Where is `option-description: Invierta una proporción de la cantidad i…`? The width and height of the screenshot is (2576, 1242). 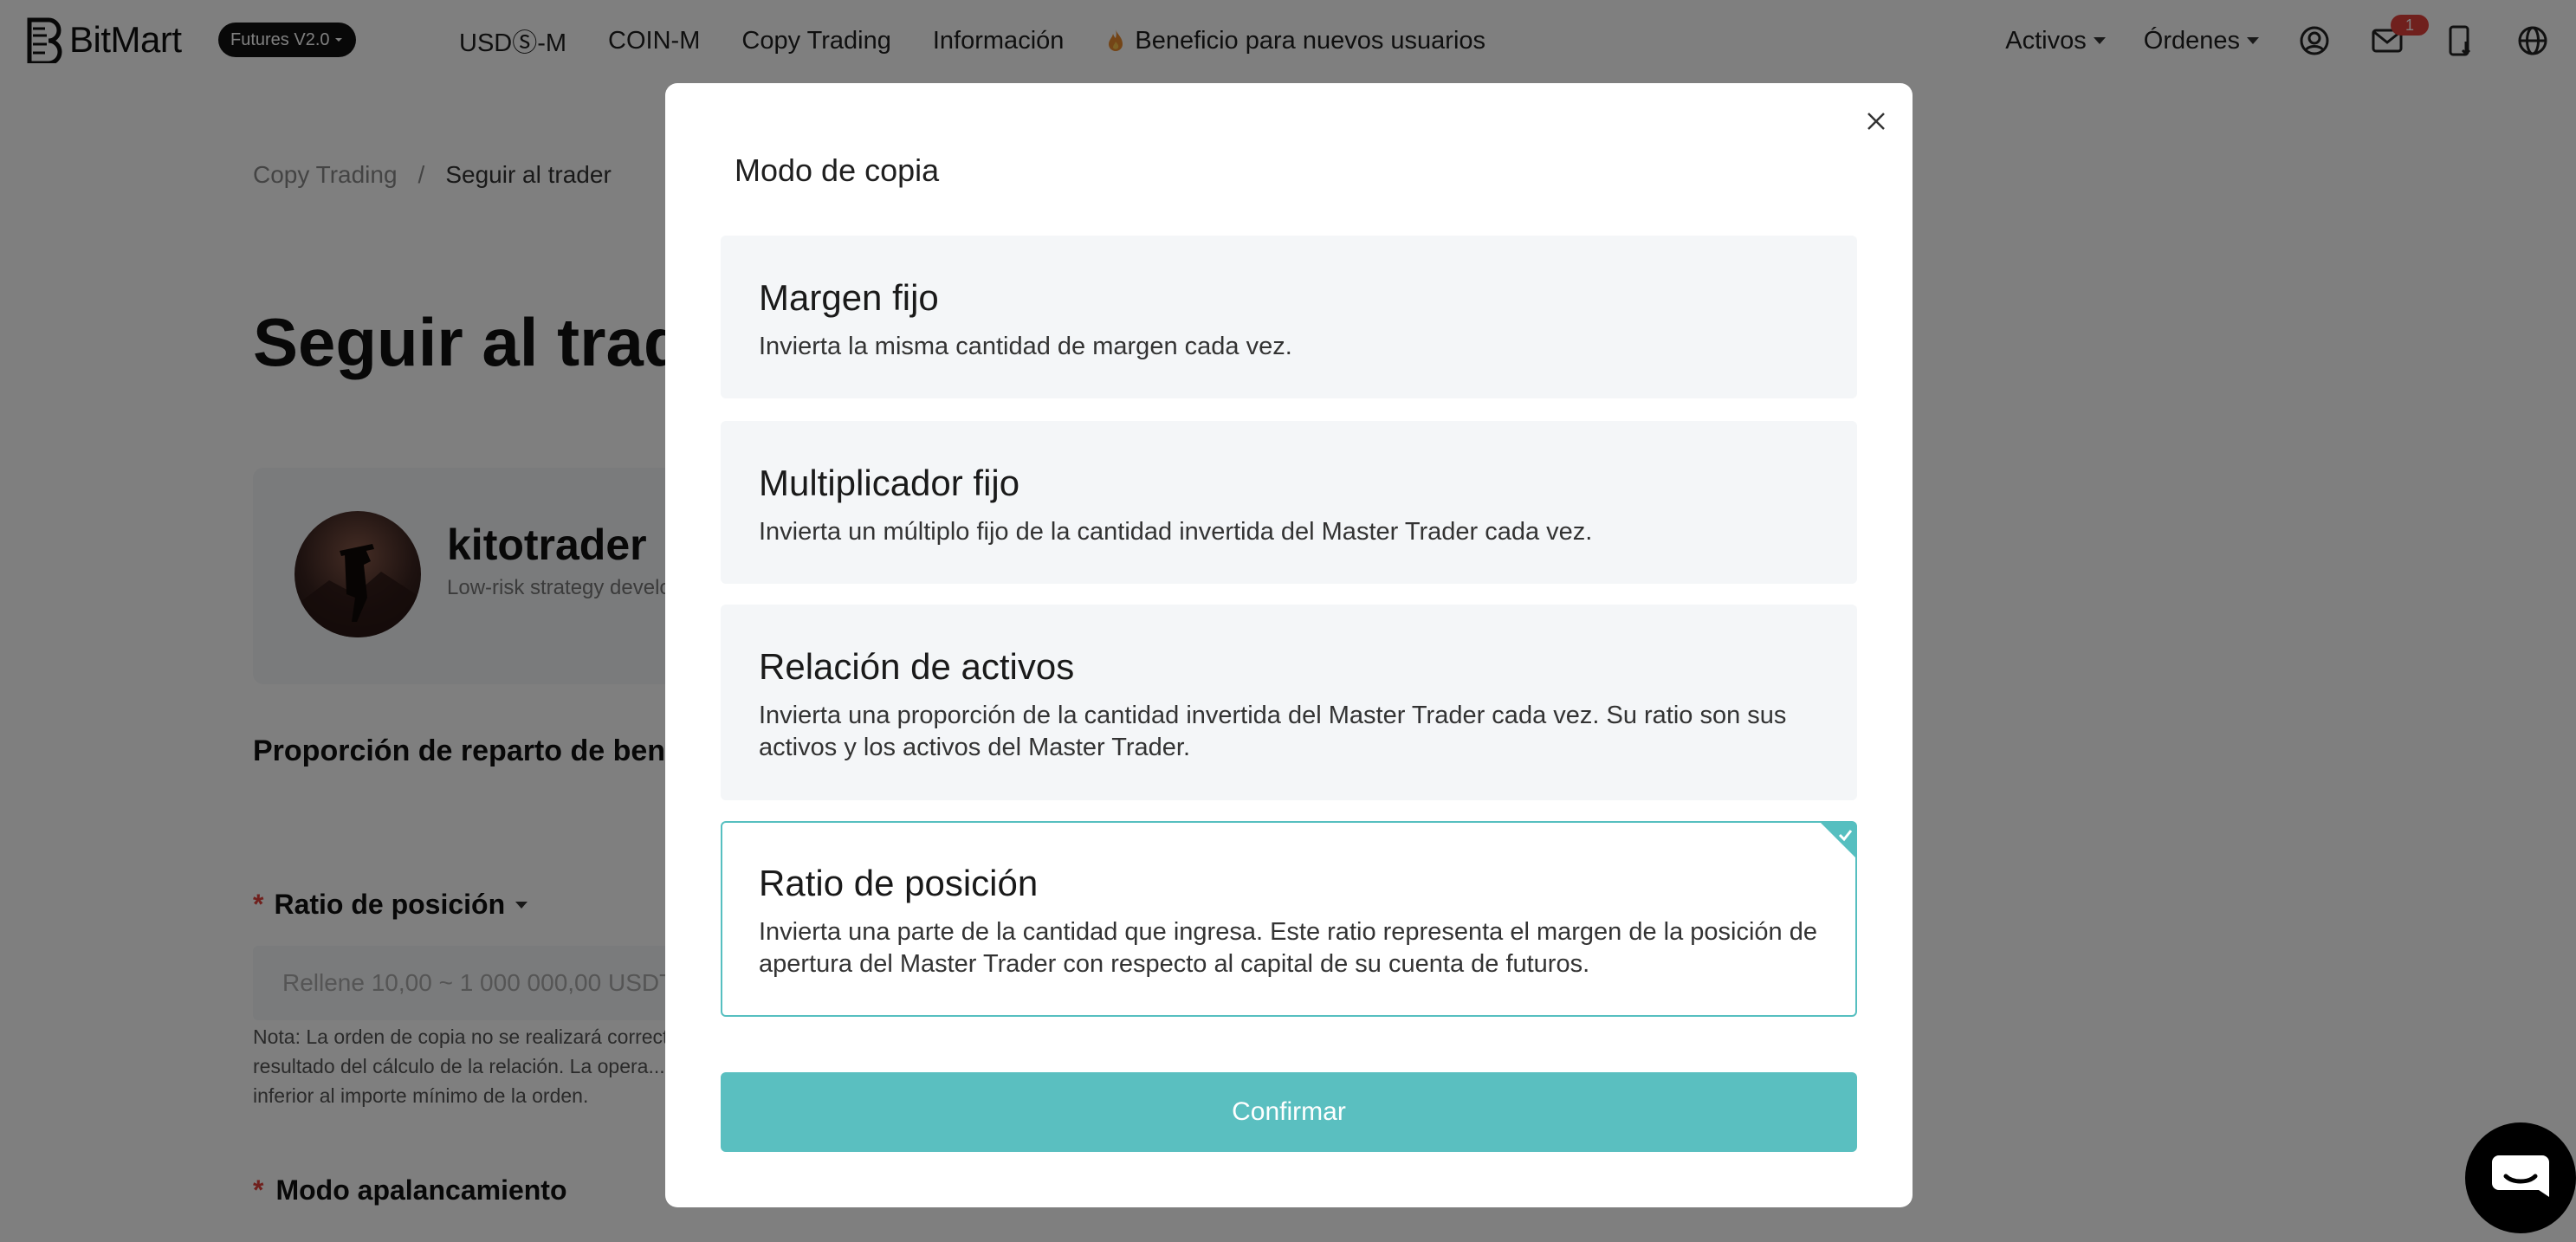
option-description: Invierta una proporción de la cantidad i… is located at coordinates (1273, 731).